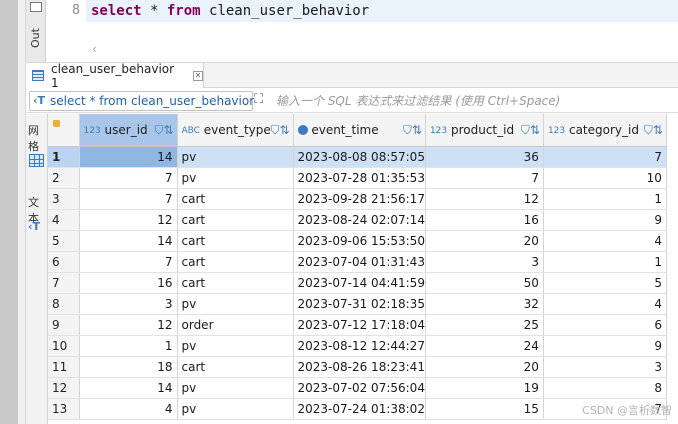 This screenshot has height=424, width=678. I want to click on cell-event-type: order, so click(235, 325).